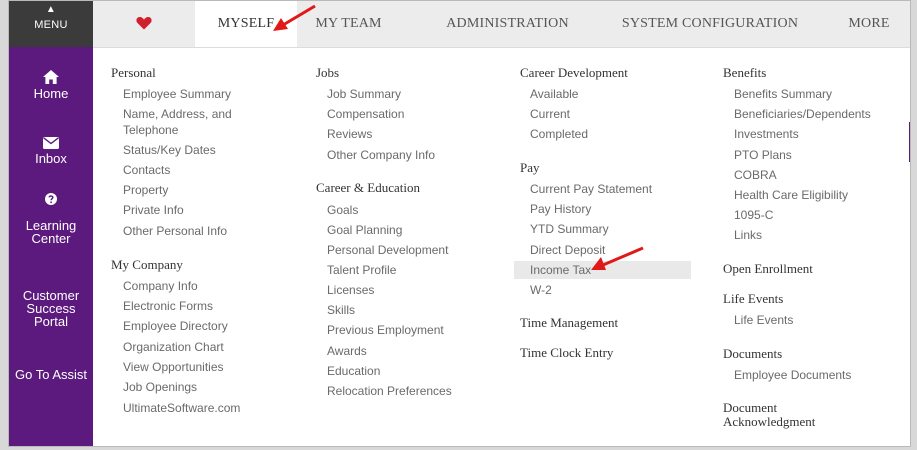  I want to click on link-talent-profile: Talent Profile, so click(361, 270).